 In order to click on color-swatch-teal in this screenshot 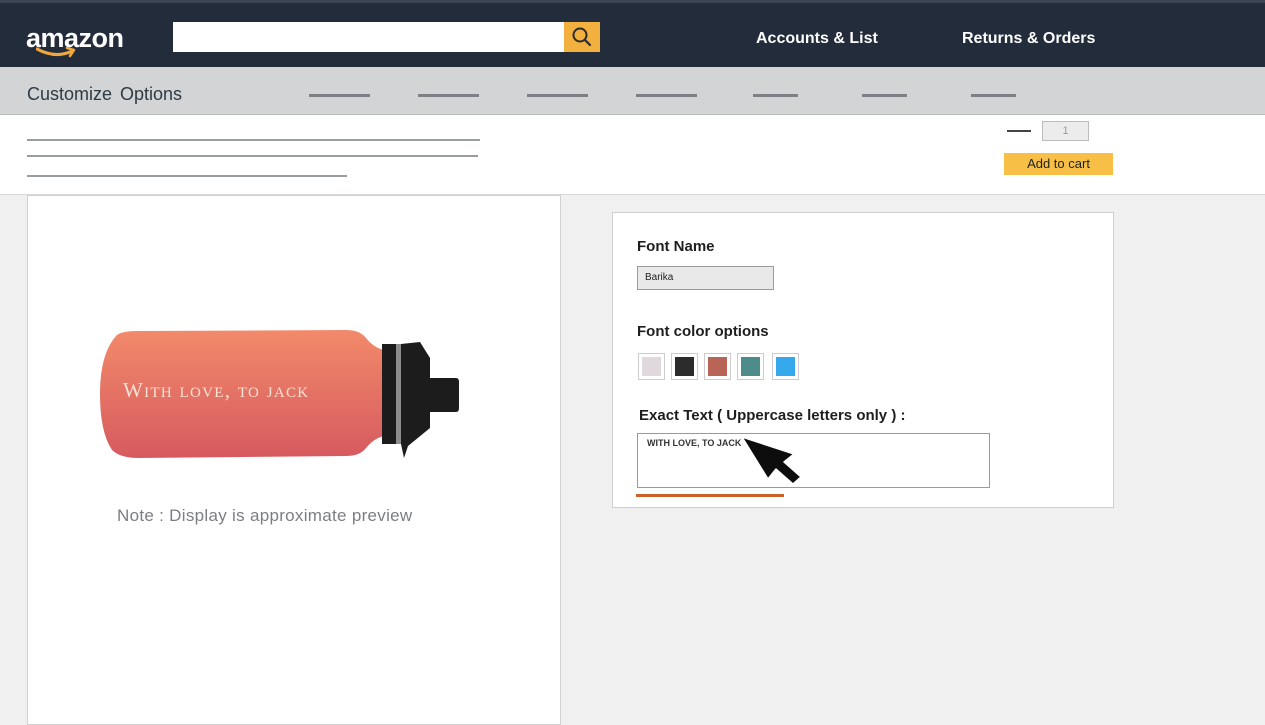, I will do `click(750, 366)`.